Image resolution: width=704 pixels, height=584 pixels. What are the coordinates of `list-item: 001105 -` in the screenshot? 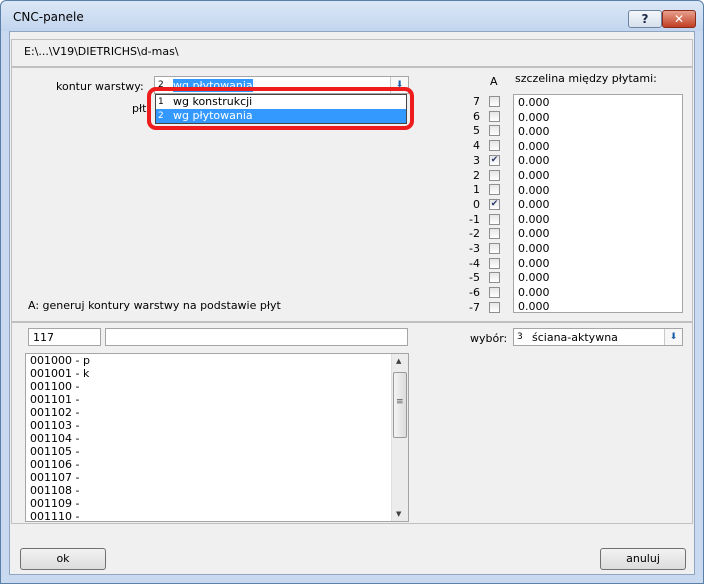 It's located at (54, 452).